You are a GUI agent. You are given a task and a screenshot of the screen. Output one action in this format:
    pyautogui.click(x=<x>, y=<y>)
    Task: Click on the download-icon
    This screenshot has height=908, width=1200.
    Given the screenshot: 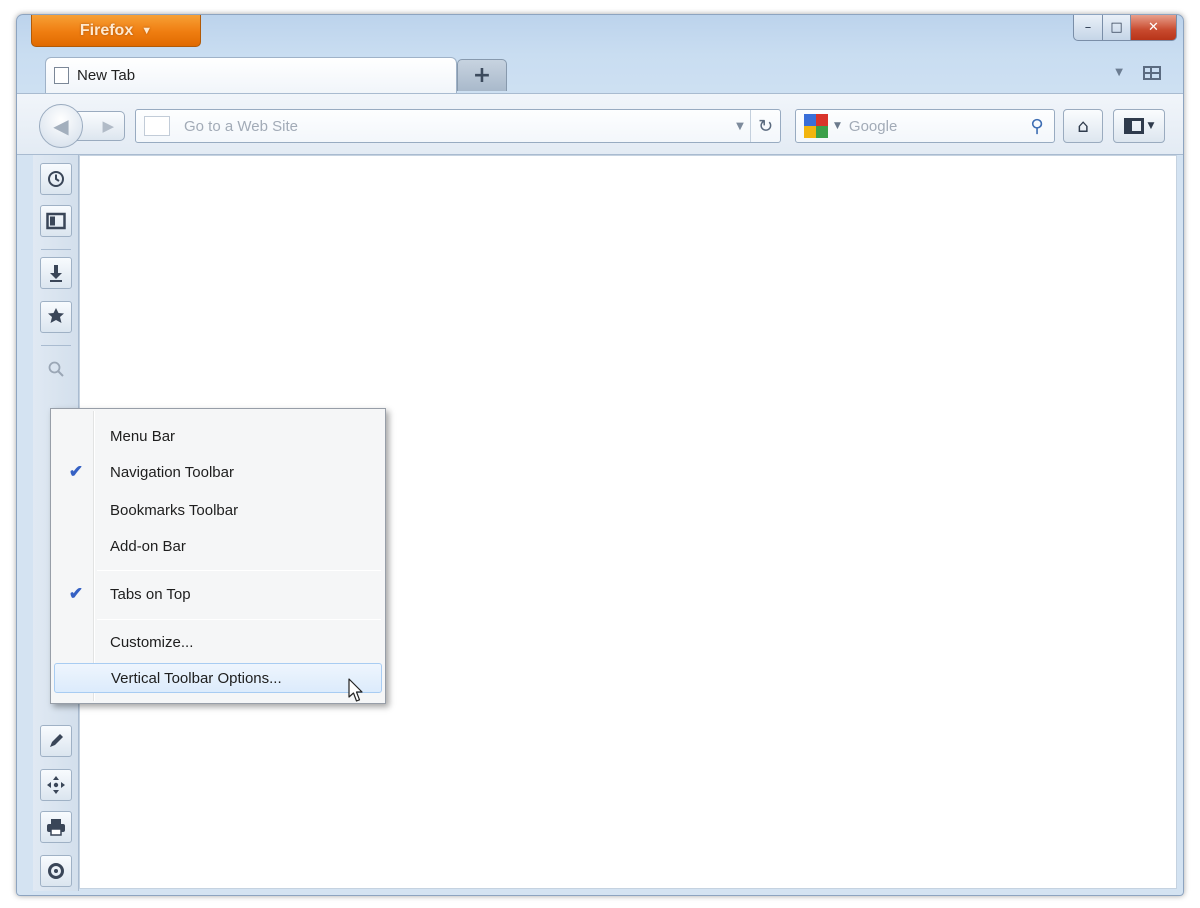 What is the action you would take?
    pyautogui.click(x=56, y=273)
    